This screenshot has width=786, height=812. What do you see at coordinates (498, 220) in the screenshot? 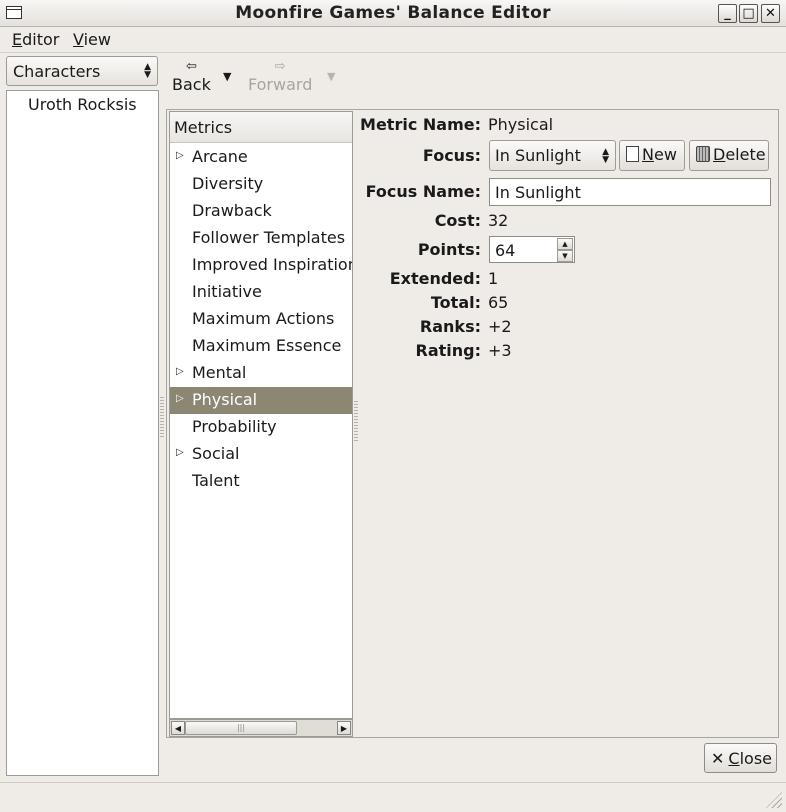
I see `cost-value: 32` at bounding box center [498, 220].